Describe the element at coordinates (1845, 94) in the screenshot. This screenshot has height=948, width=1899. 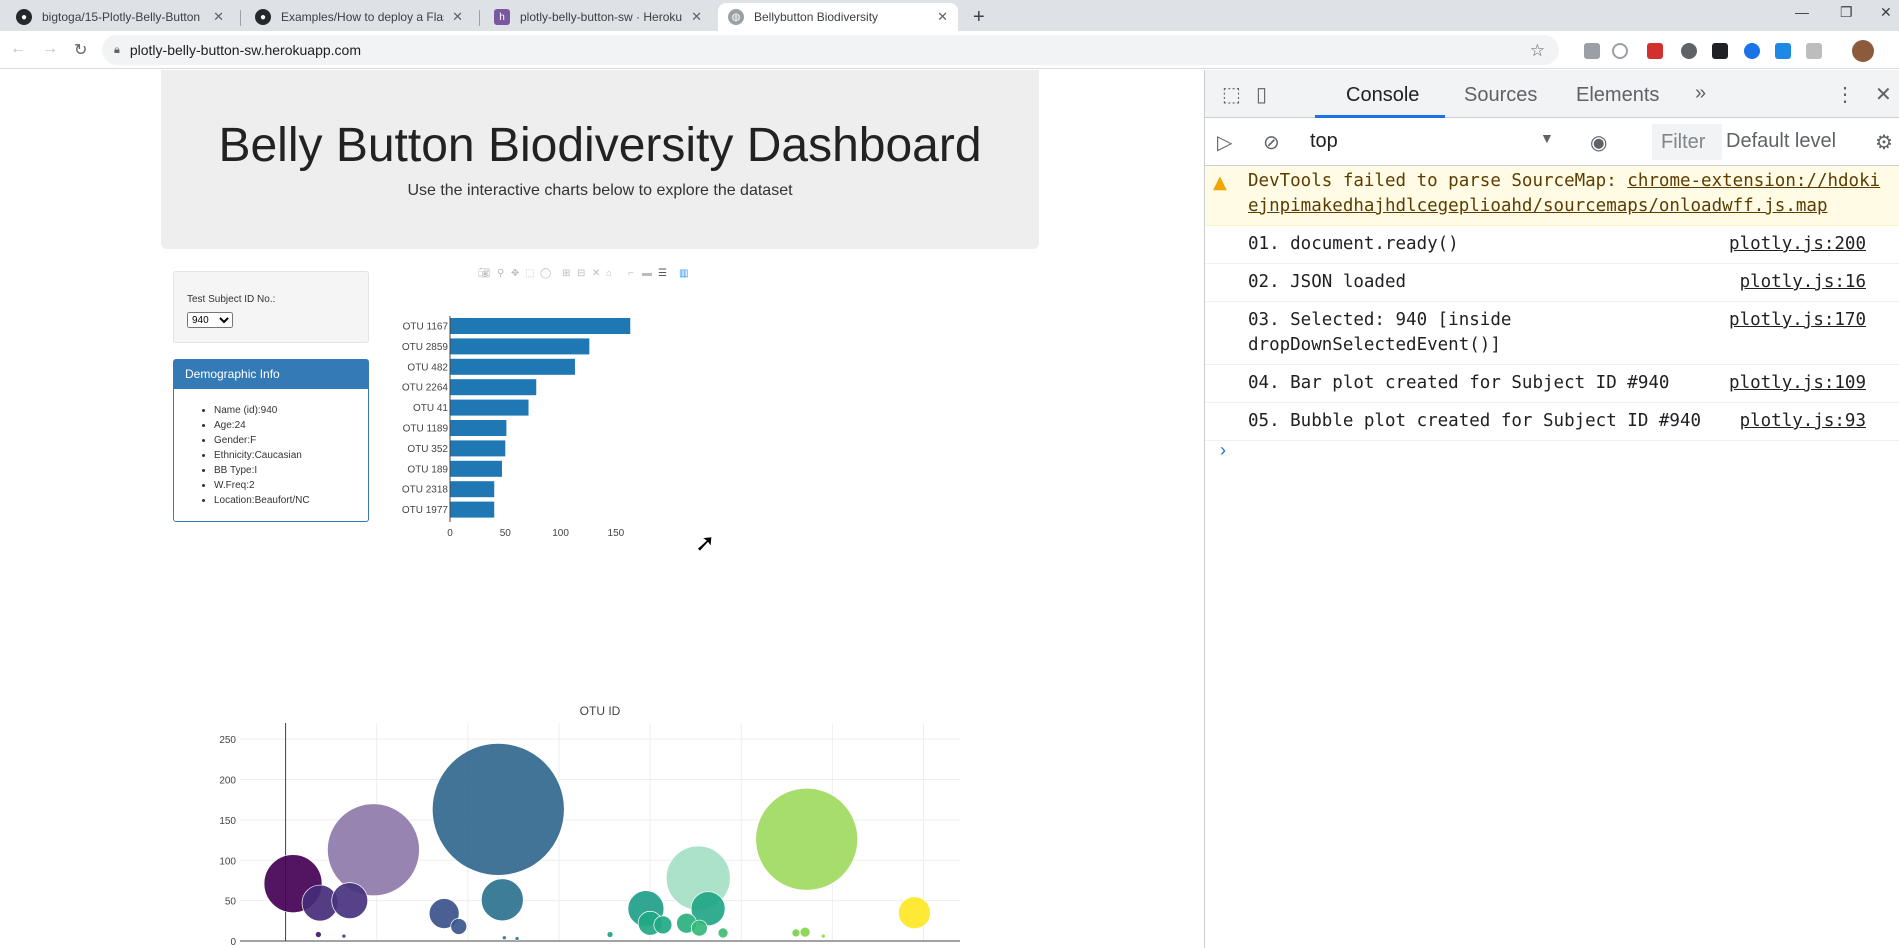
I see `kebab-menu-icon: ⋮` at that location.